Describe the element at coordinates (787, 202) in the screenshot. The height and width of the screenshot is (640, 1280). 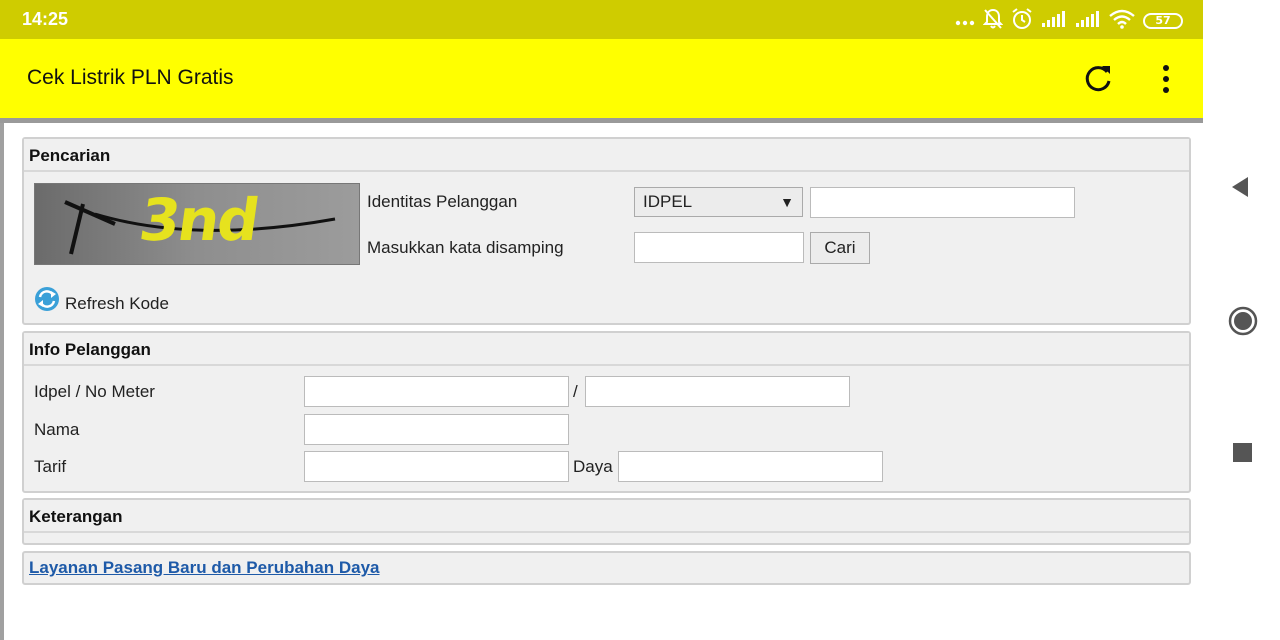
I see `dropdown-arrow-icon: ▼` at that location.